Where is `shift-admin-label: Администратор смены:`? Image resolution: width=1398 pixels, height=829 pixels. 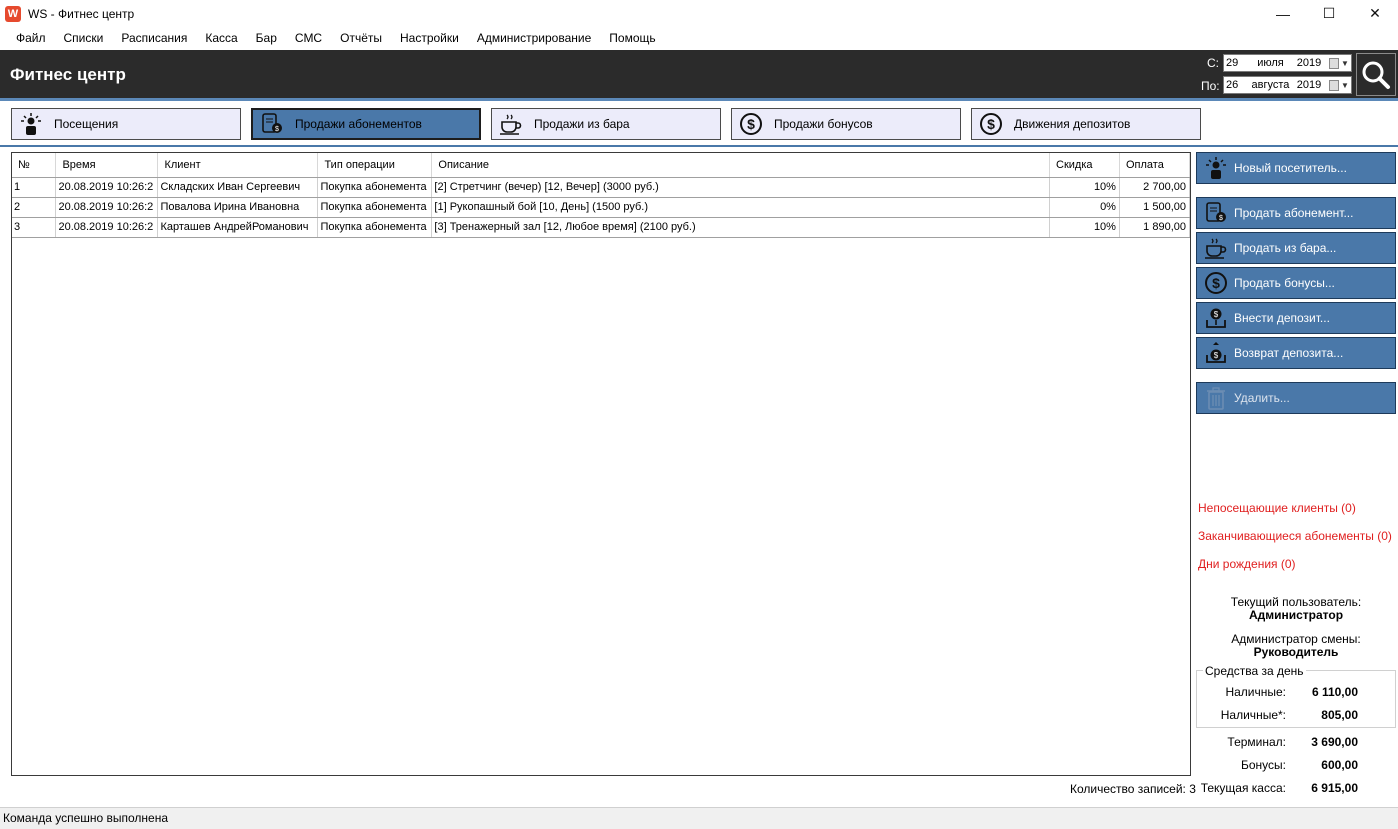
shift-admin-label: Администратор смены: is located at coordinates (1296, 639).